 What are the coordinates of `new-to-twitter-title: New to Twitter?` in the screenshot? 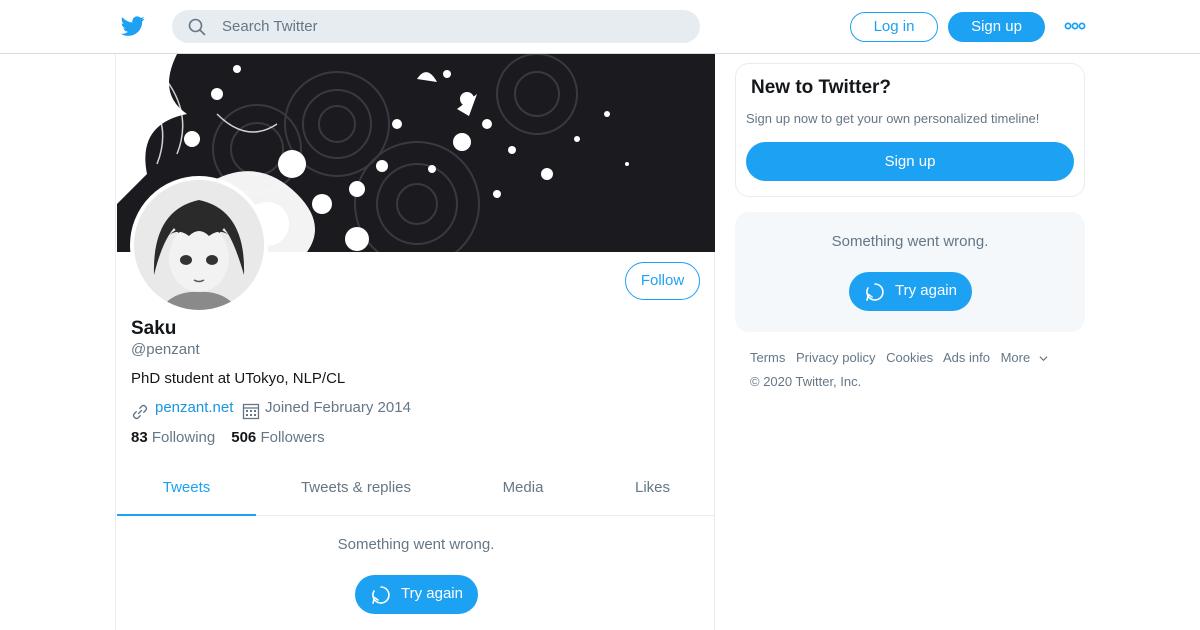 It's located at (821, 87).